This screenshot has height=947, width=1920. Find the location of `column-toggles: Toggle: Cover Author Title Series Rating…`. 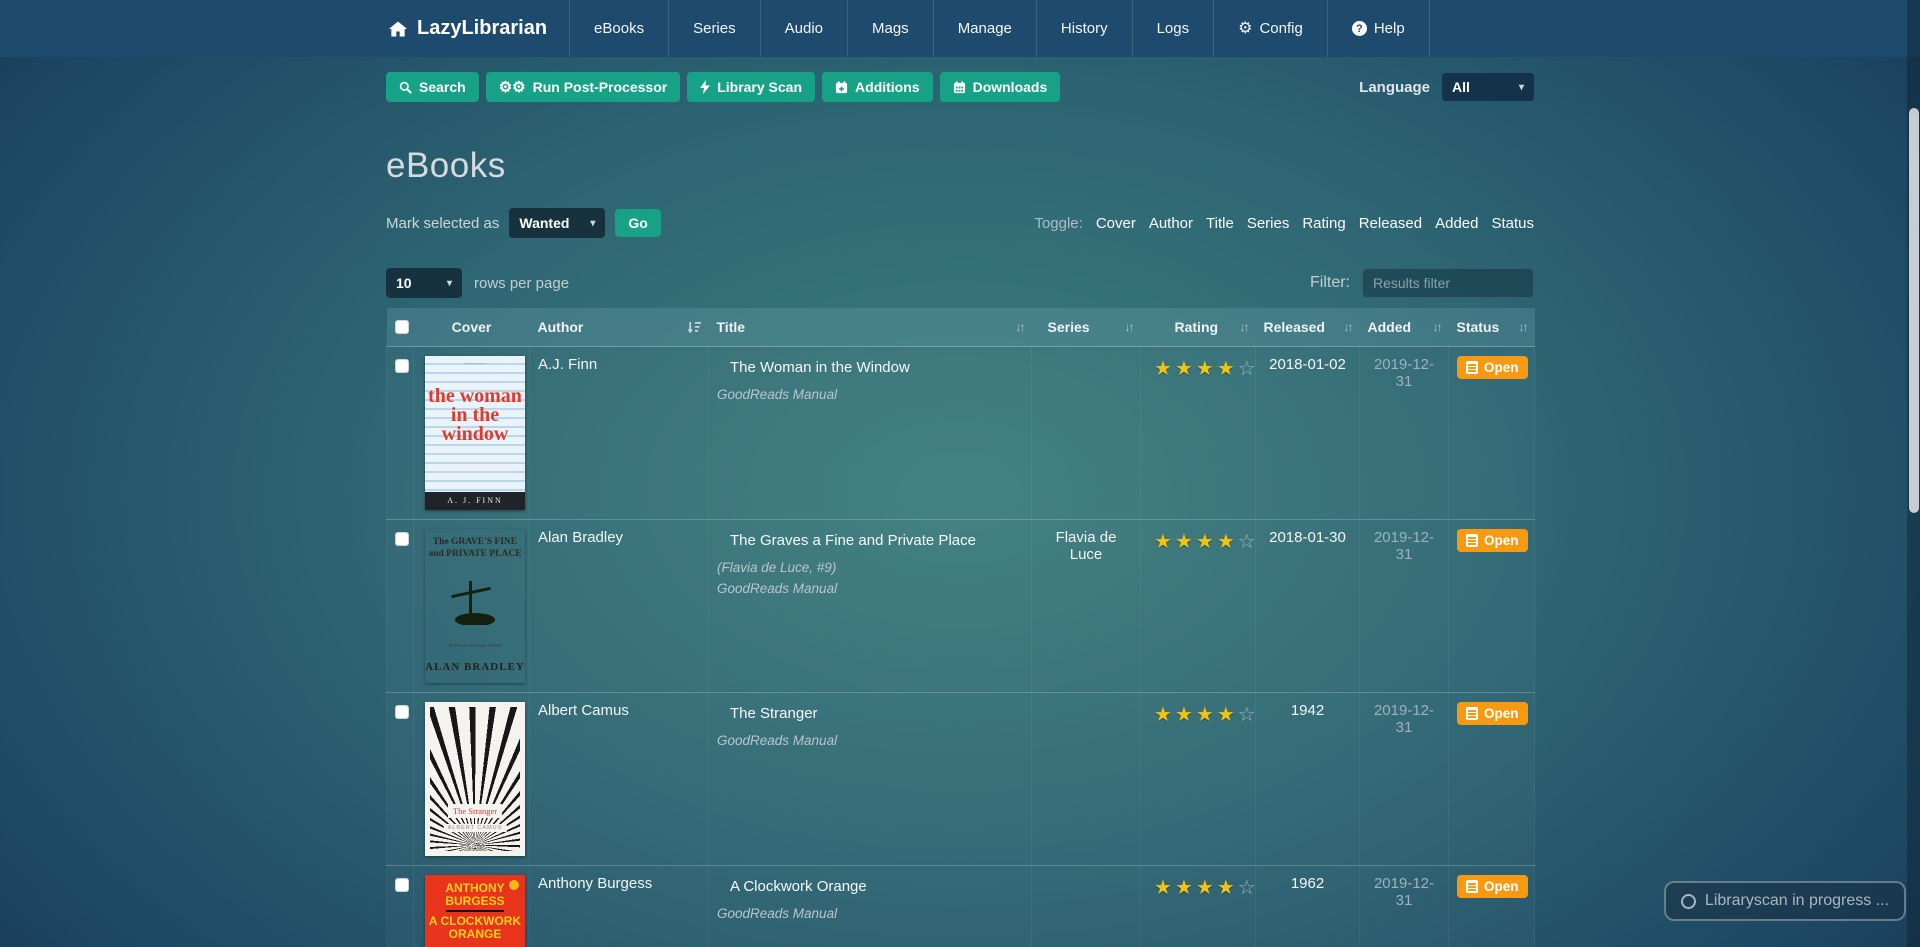

column-toggles: Toggle: Cover Author Title Series Rating… is located at coordinates (1284, 223).